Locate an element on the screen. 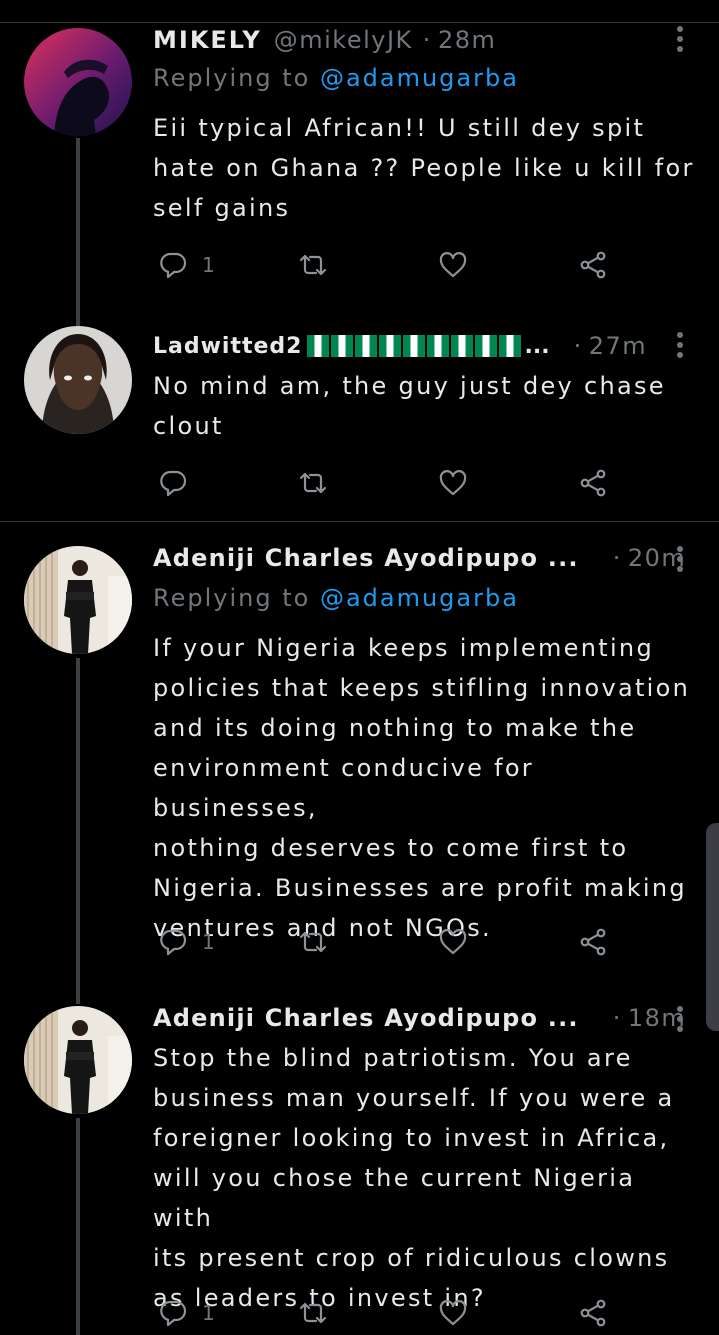  timestamp: 27m is located at coordinates (618, 346).